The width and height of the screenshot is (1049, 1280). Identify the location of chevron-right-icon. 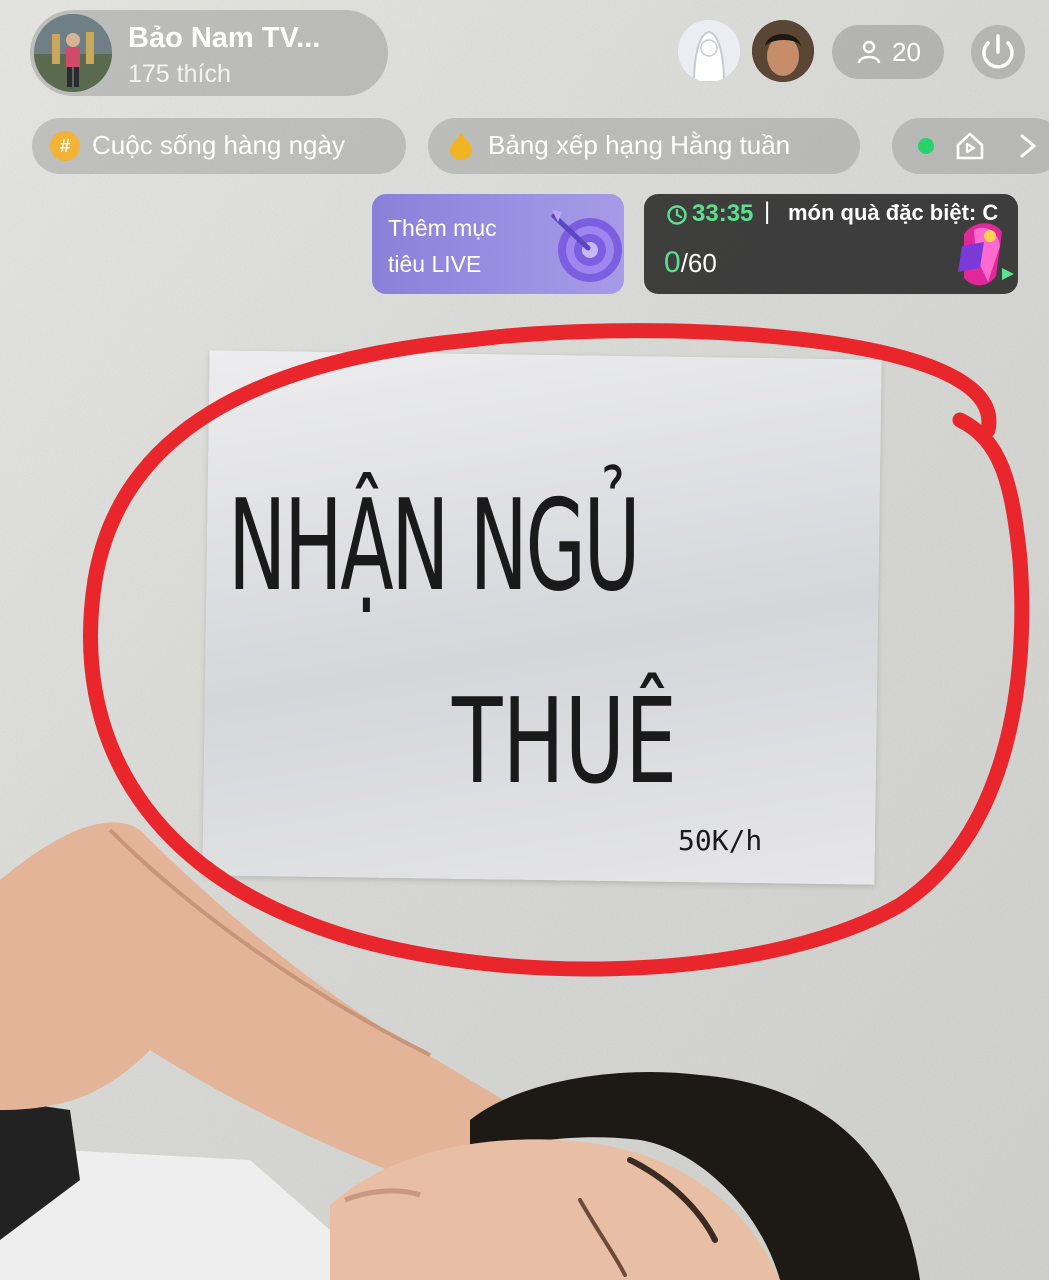
(1028, 146).